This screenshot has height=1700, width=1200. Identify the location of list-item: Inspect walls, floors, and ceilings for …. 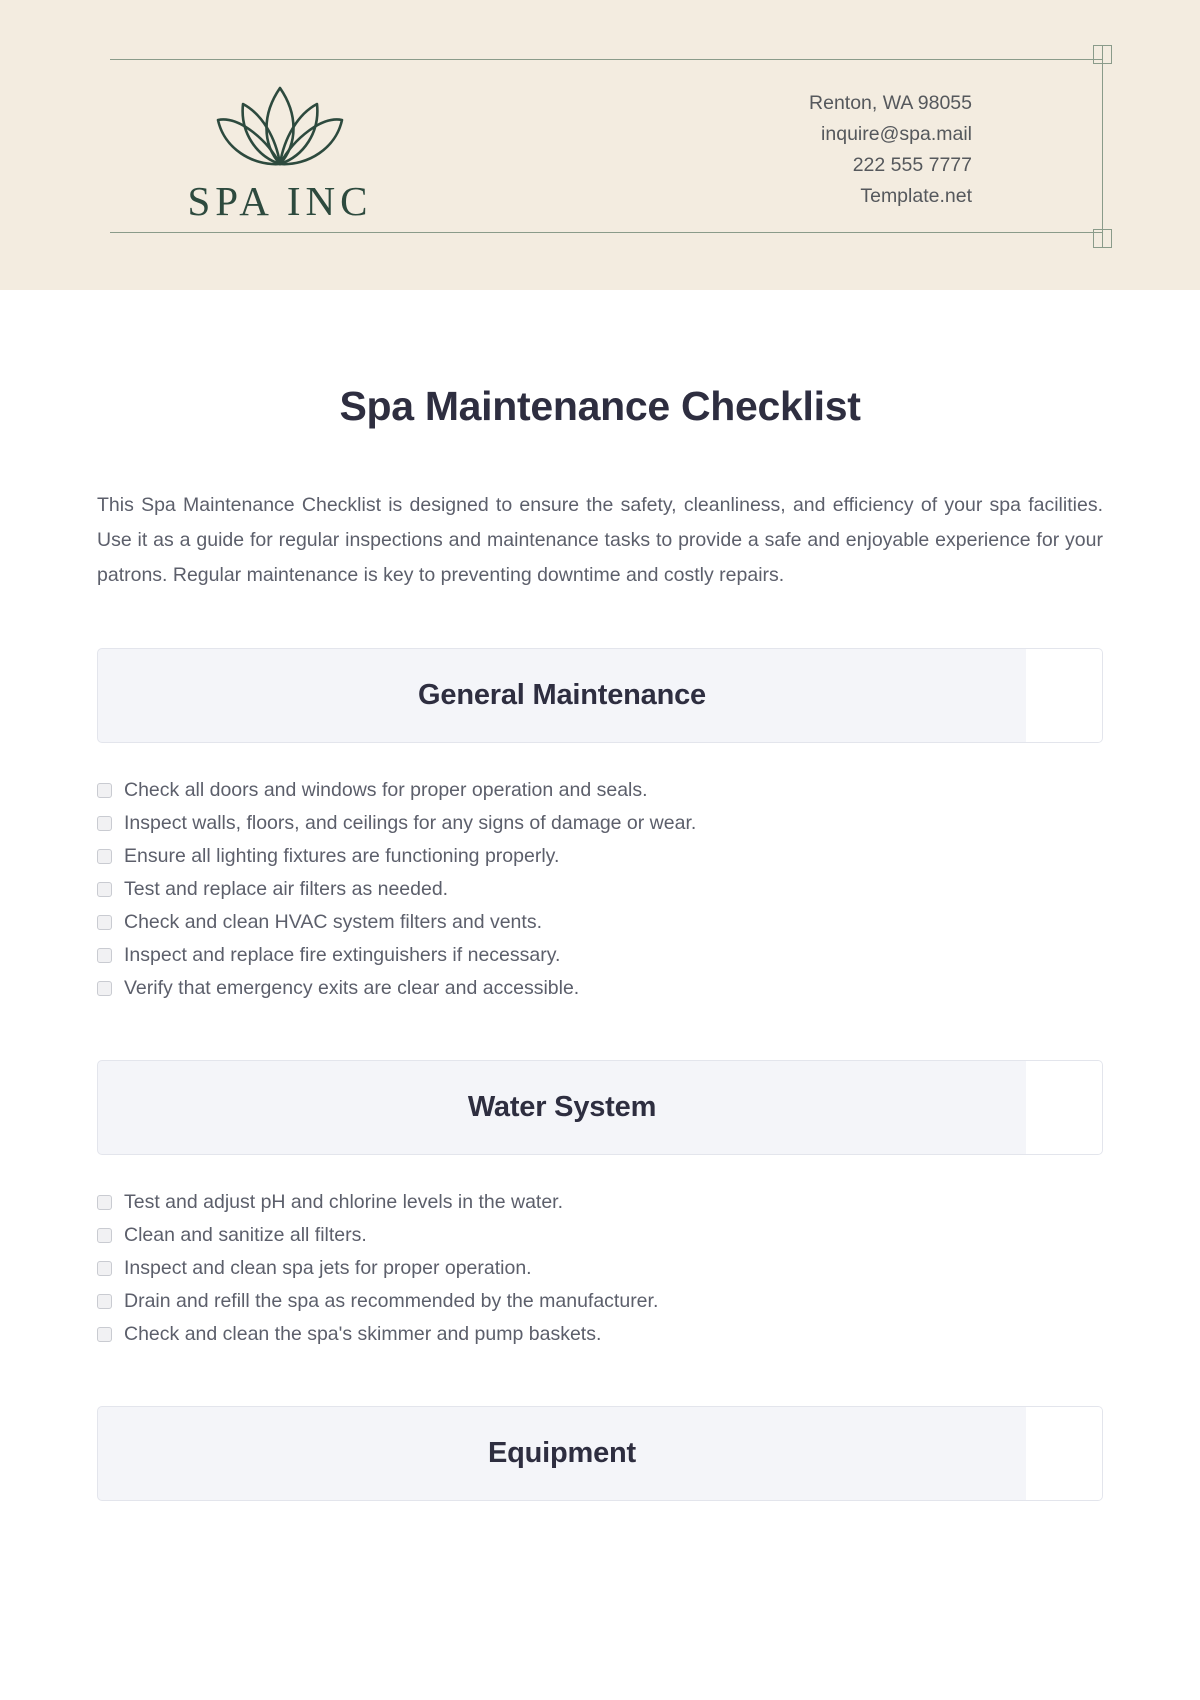
(600, 823).